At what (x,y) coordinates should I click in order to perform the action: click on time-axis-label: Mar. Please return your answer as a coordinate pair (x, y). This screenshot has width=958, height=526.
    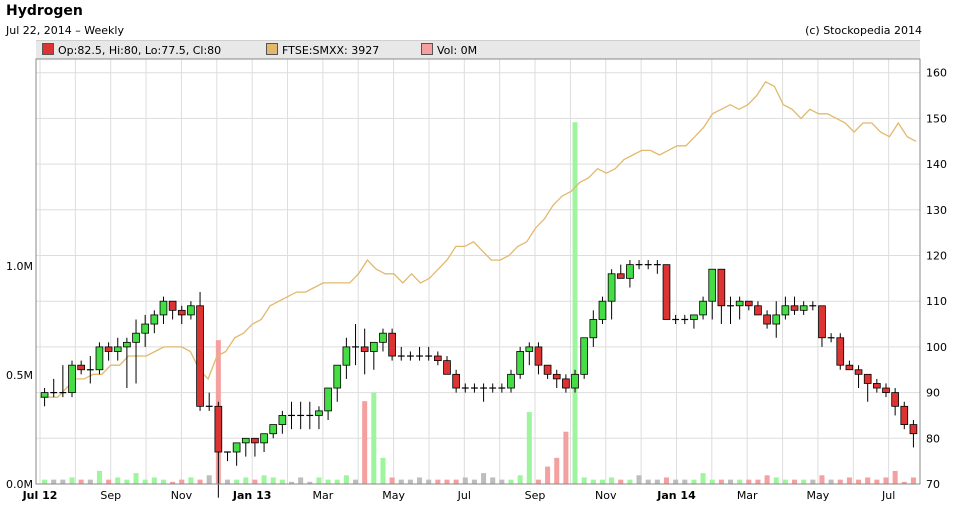
    Looking at the image, I should click on (322, 495).